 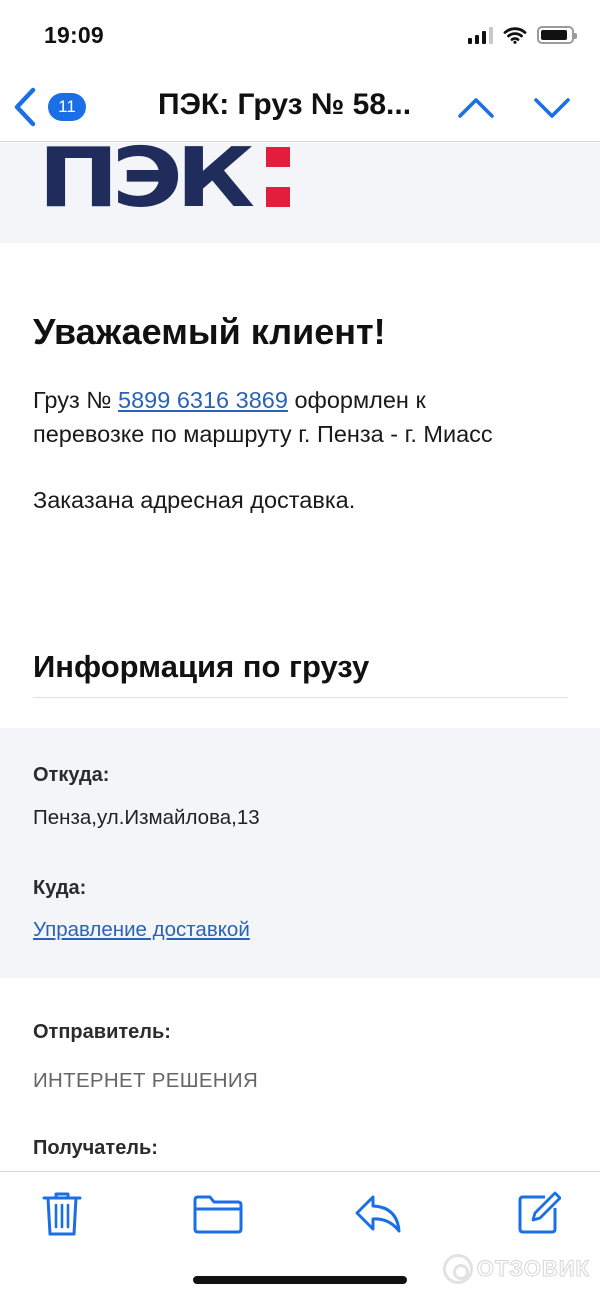 I want to click on email-header-band: ПЭК, so click(x=300, y=193).